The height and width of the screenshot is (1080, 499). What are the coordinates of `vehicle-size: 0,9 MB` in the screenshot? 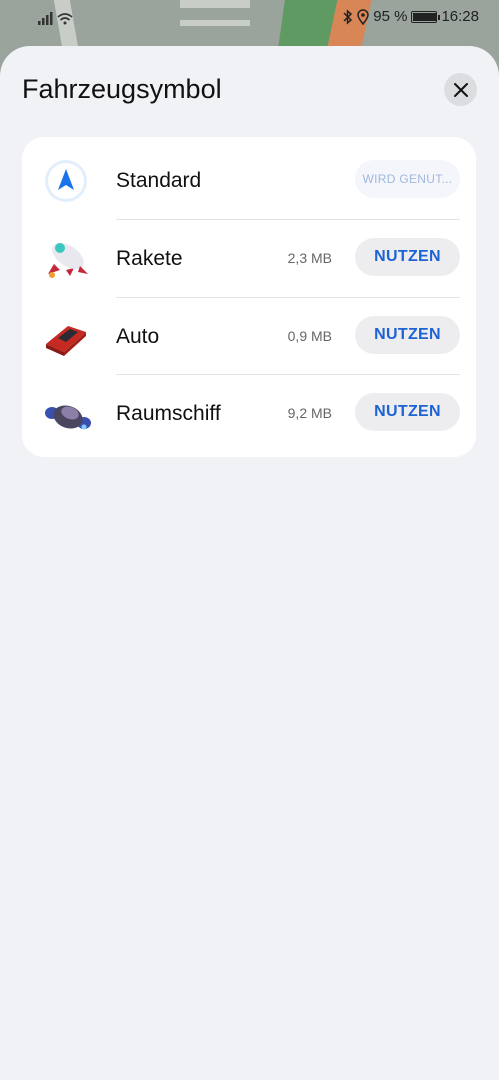 It's located at (309, 336).